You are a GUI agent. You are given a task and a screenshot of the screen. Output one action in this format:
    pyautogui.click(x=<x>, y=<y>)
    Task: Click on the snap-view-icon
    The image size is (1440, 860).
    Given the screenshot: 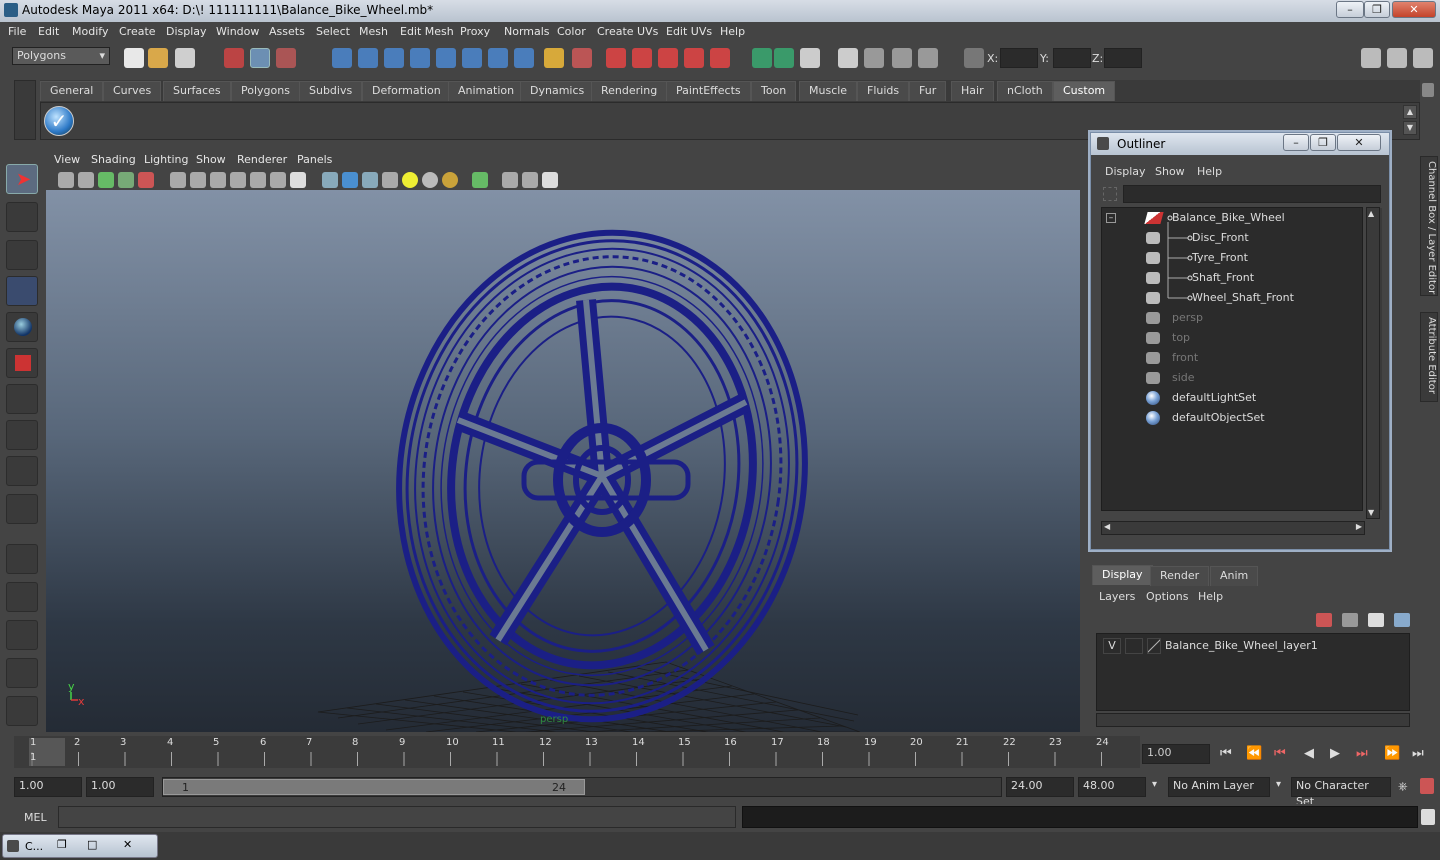 What is the action you would take?
    pyautogui.click(x=498, y=58)
    